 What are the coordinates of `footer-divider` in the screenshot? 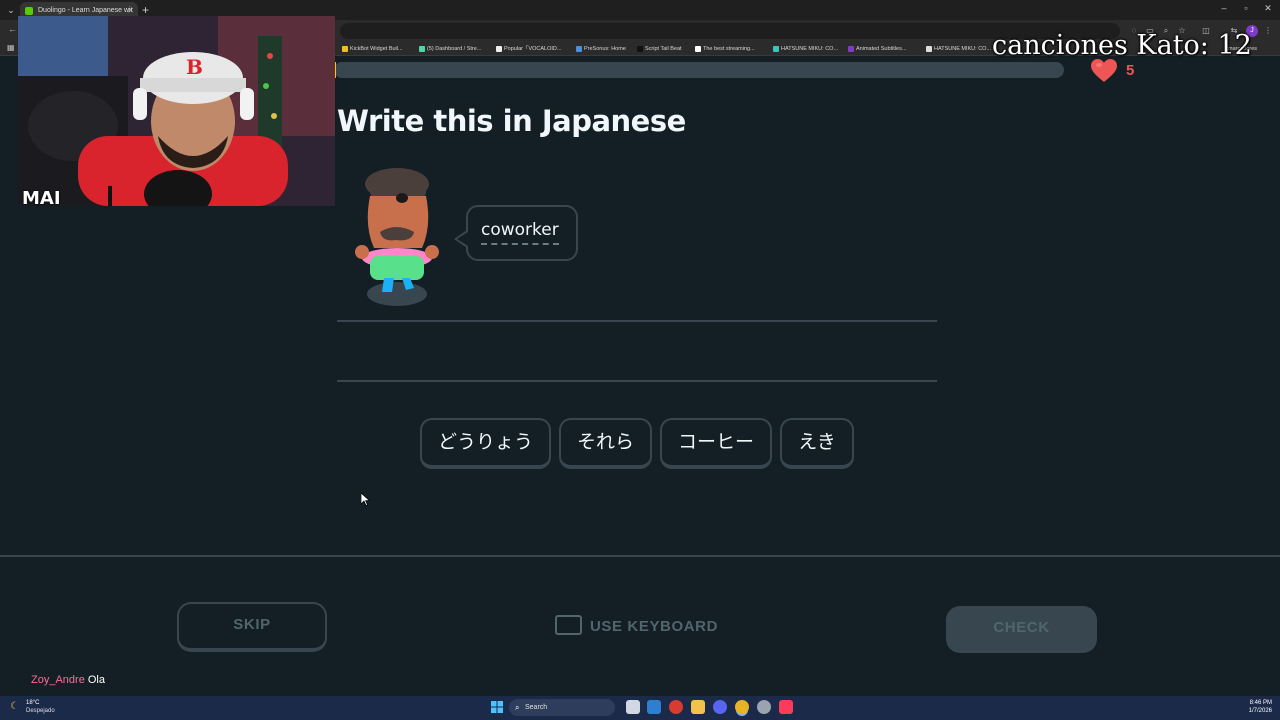 It's located at (640, 556).